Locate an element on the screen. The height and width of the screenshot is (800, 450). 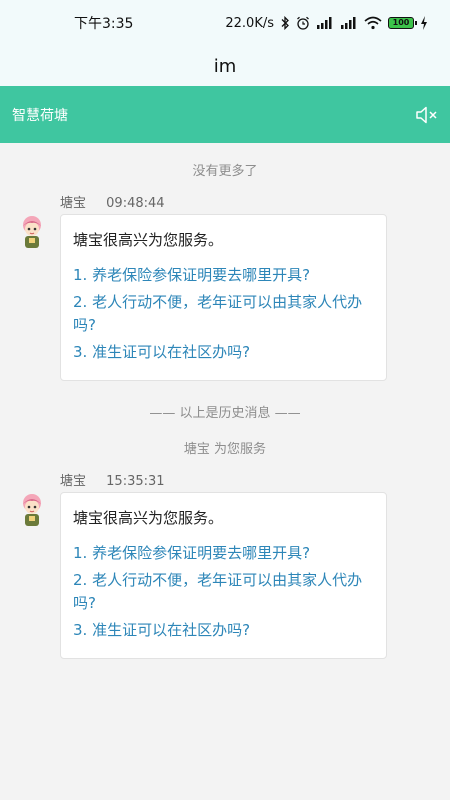
charging-icon is located at coordinates (424, 23).